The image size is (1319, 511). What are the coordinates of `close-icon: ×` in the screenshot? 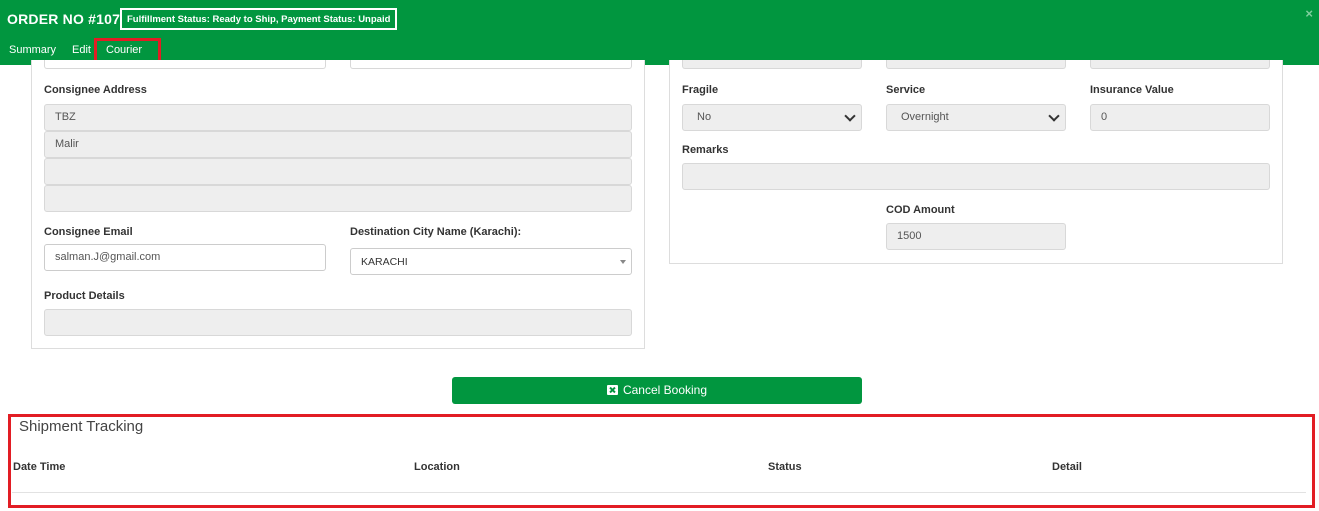 It's located at (1309, 13).